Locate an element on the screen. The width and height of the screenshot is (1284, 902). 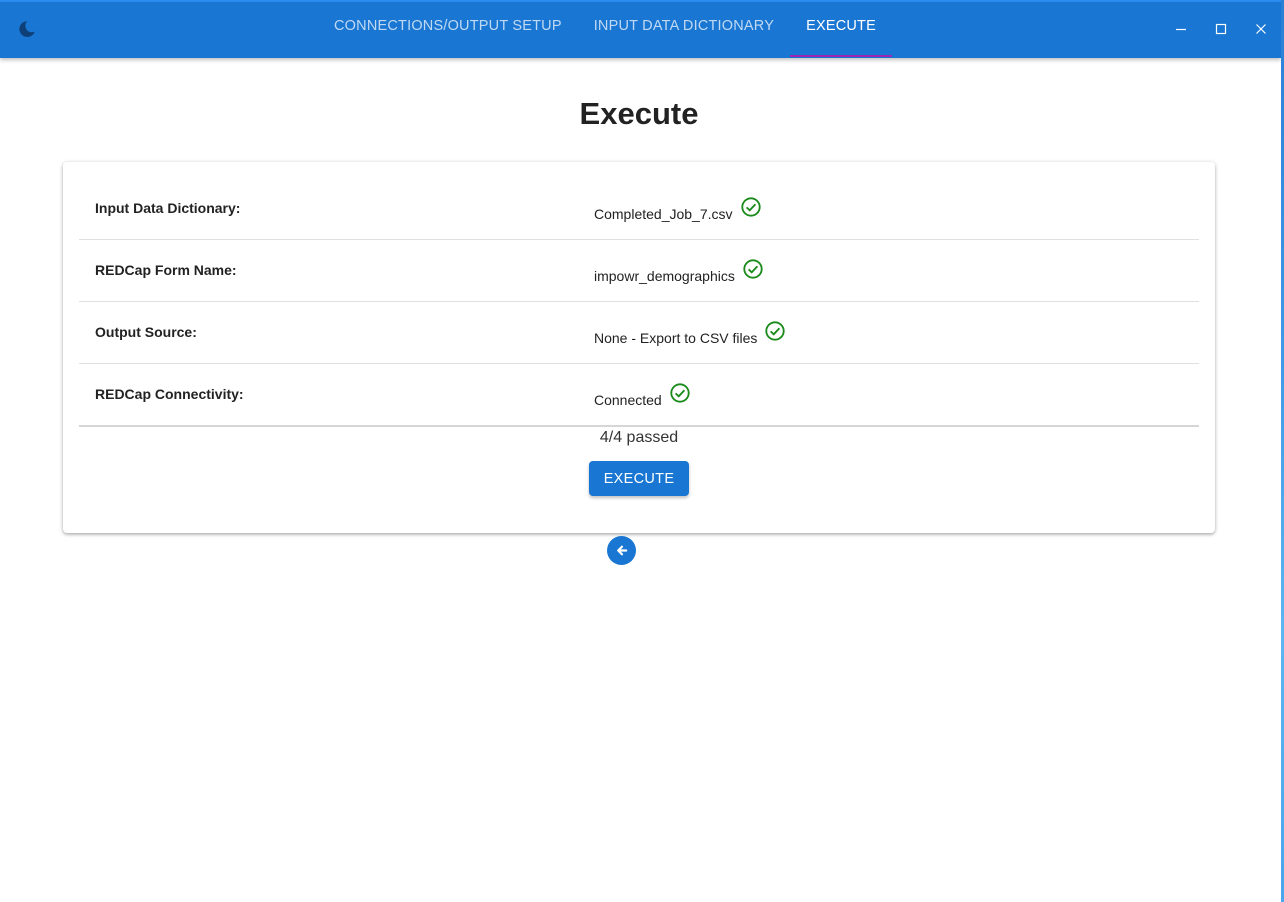
moon-icon is located at coordinates (27, 29).